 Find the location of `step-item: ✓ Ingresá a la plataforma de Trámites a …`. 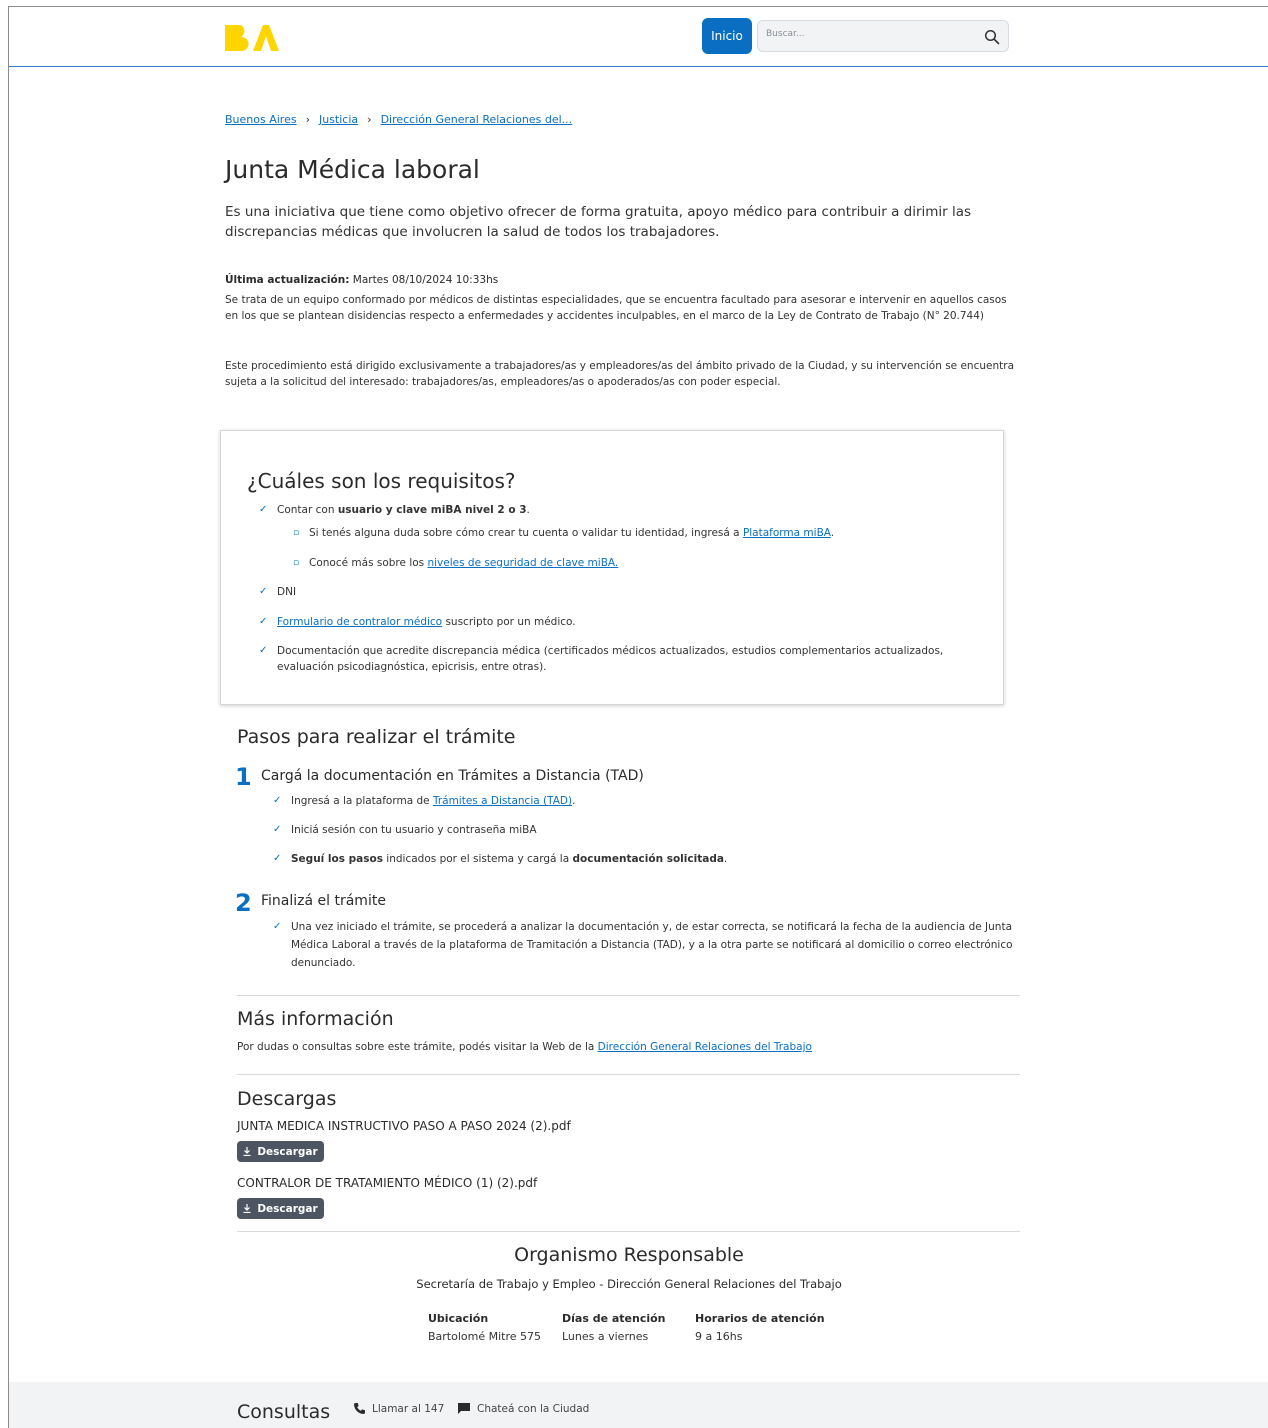

step-item: ✓ Ingresá a la plataforma de Trámites a … is located at coordinates (643, 801).